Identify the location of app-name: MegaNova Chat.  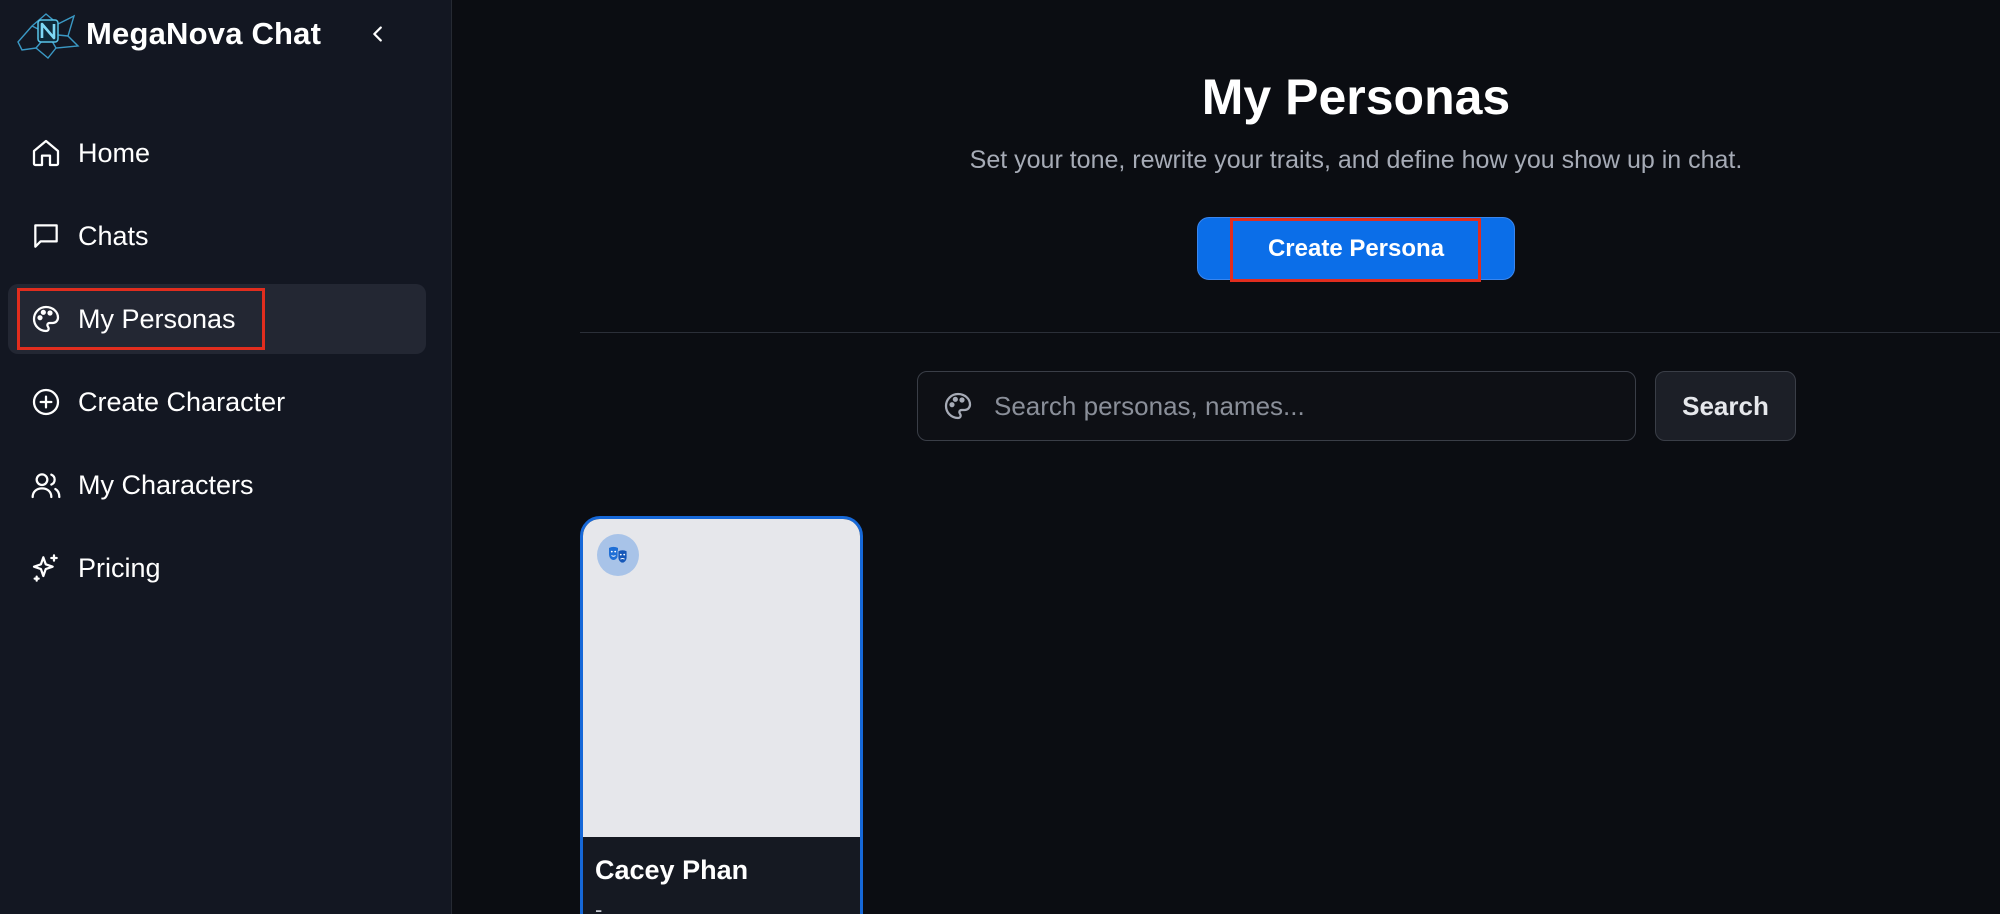
(204, 33).